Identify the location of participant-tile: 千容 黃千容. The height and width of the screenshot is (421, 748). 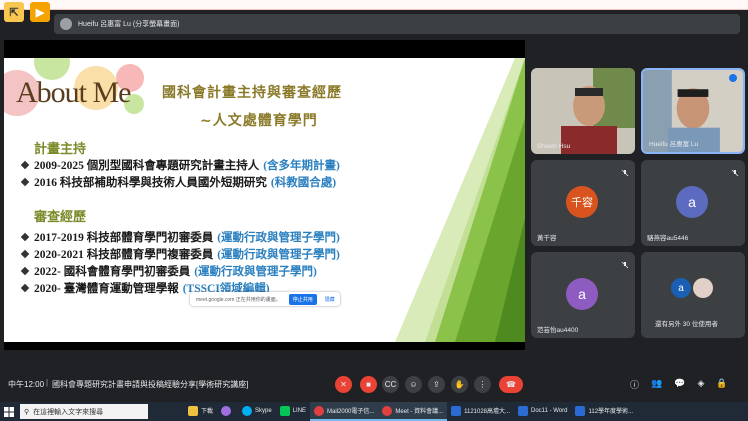
(583, 203).